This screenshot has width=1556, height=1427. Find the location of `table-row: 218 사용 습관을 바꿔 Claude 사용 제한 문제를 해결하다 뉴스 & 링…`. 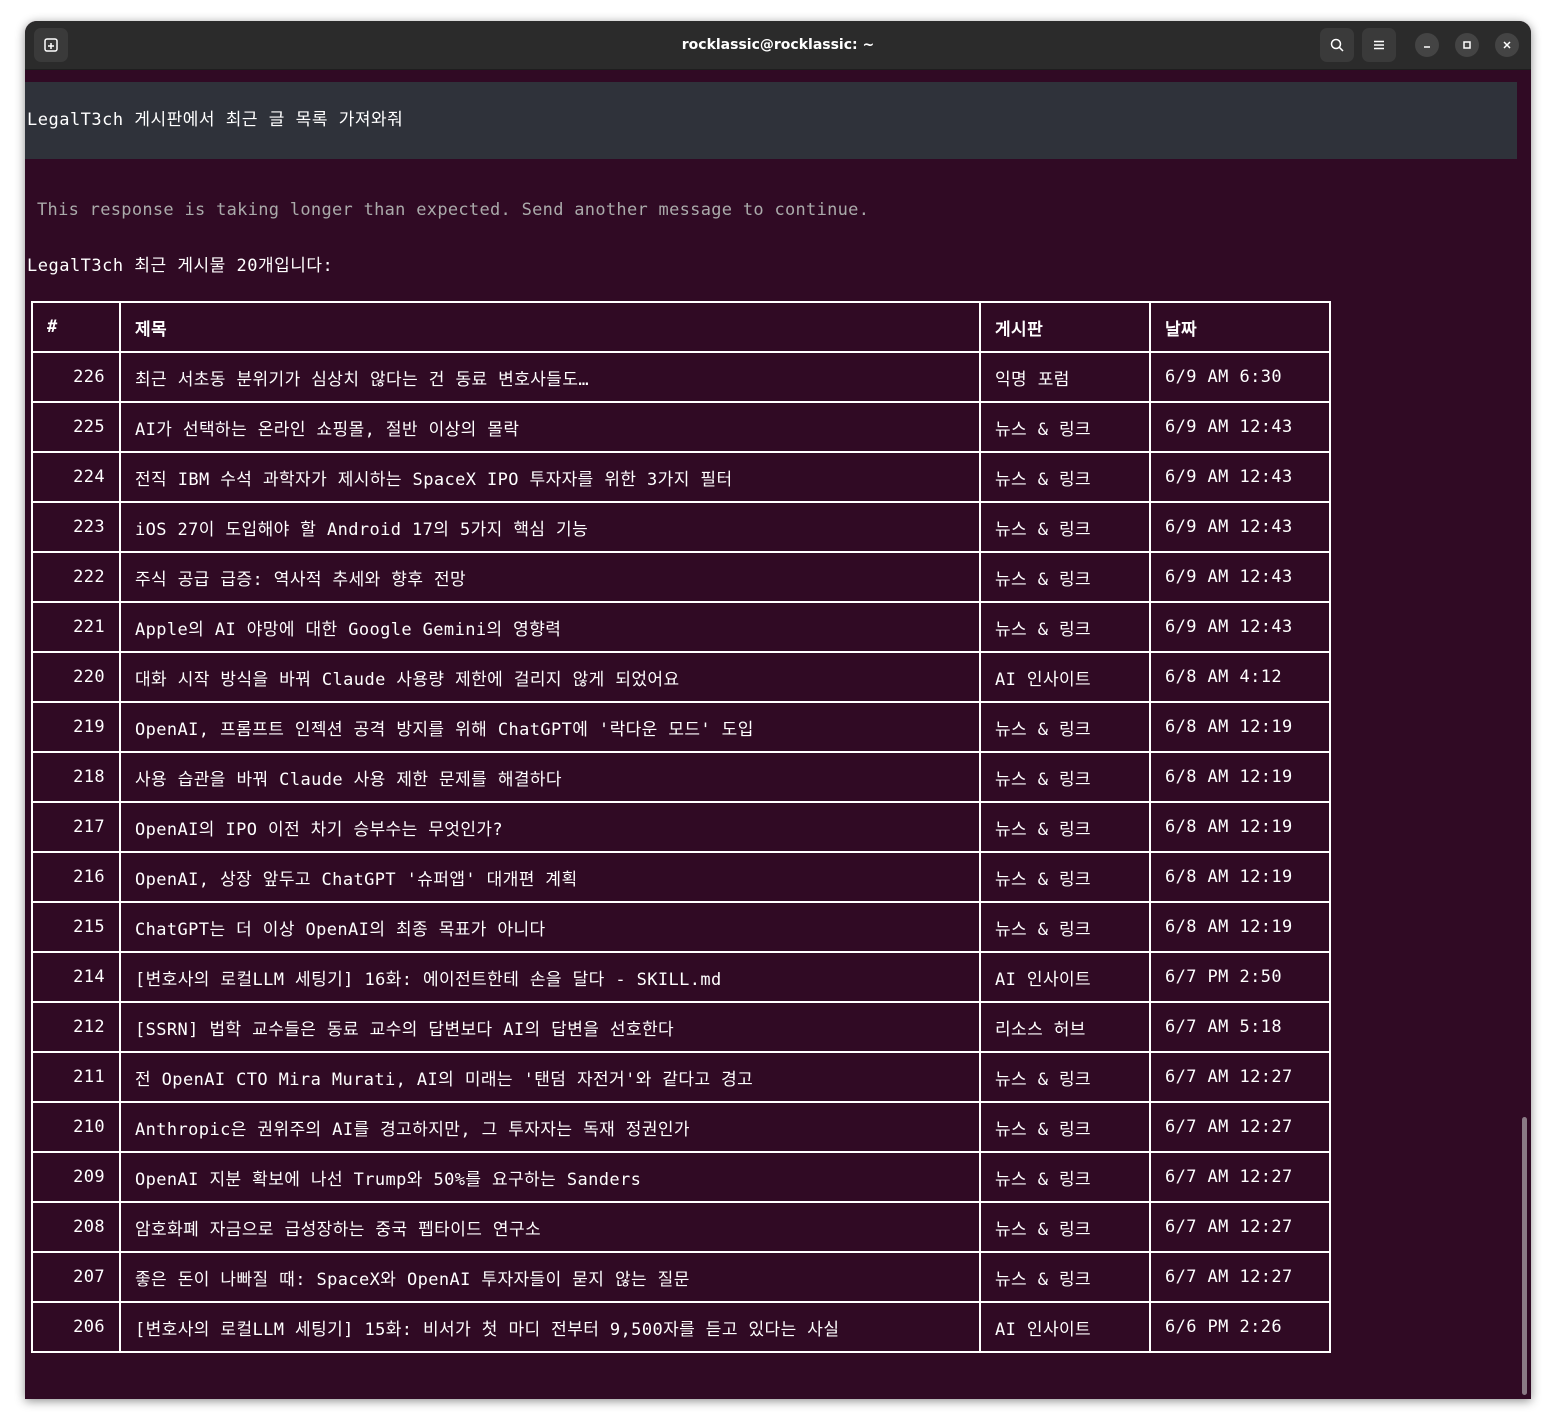

table-row: 218 사용 습관을 바꿔 Claude 사용 제한 문제를 해결하다 뉴스 & 링… is located at coordinates (681, 777).